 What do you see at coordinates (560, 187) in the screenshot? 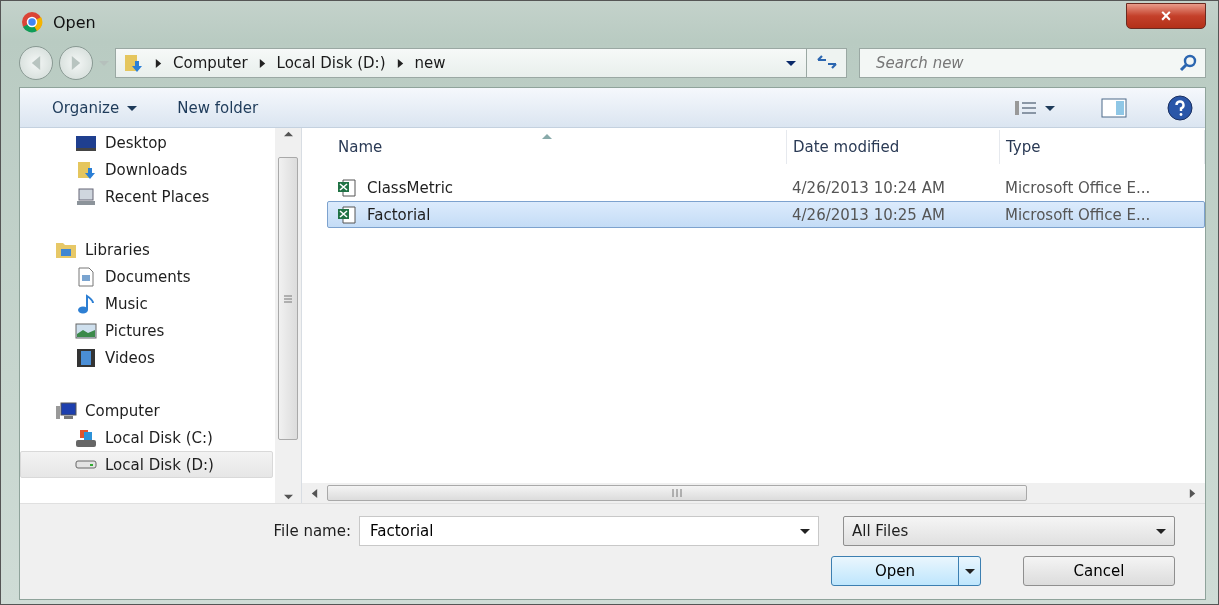
I see `file-name: ClassMetric` at bounding box center [560, 187].